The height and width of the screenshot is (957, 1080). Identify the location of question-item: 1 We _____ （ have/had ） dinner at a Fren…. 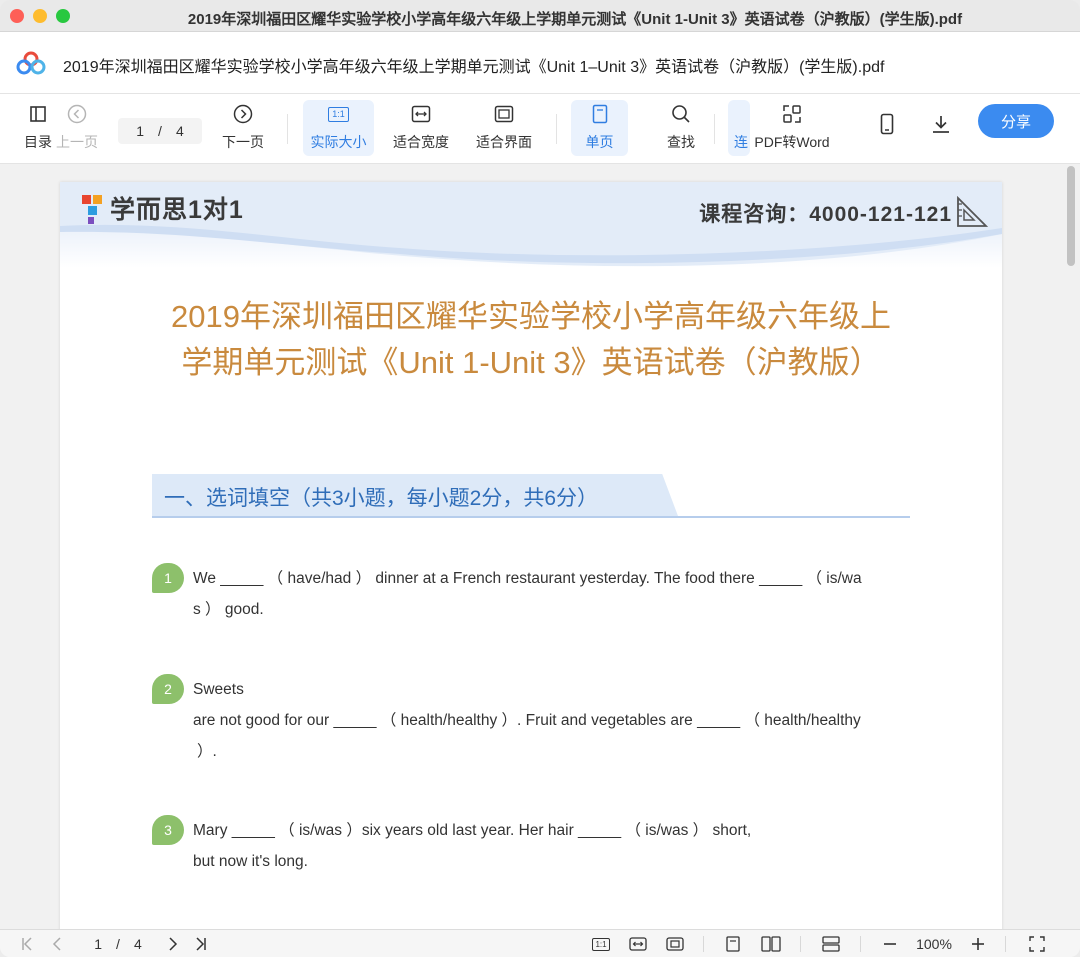
(532, 595).